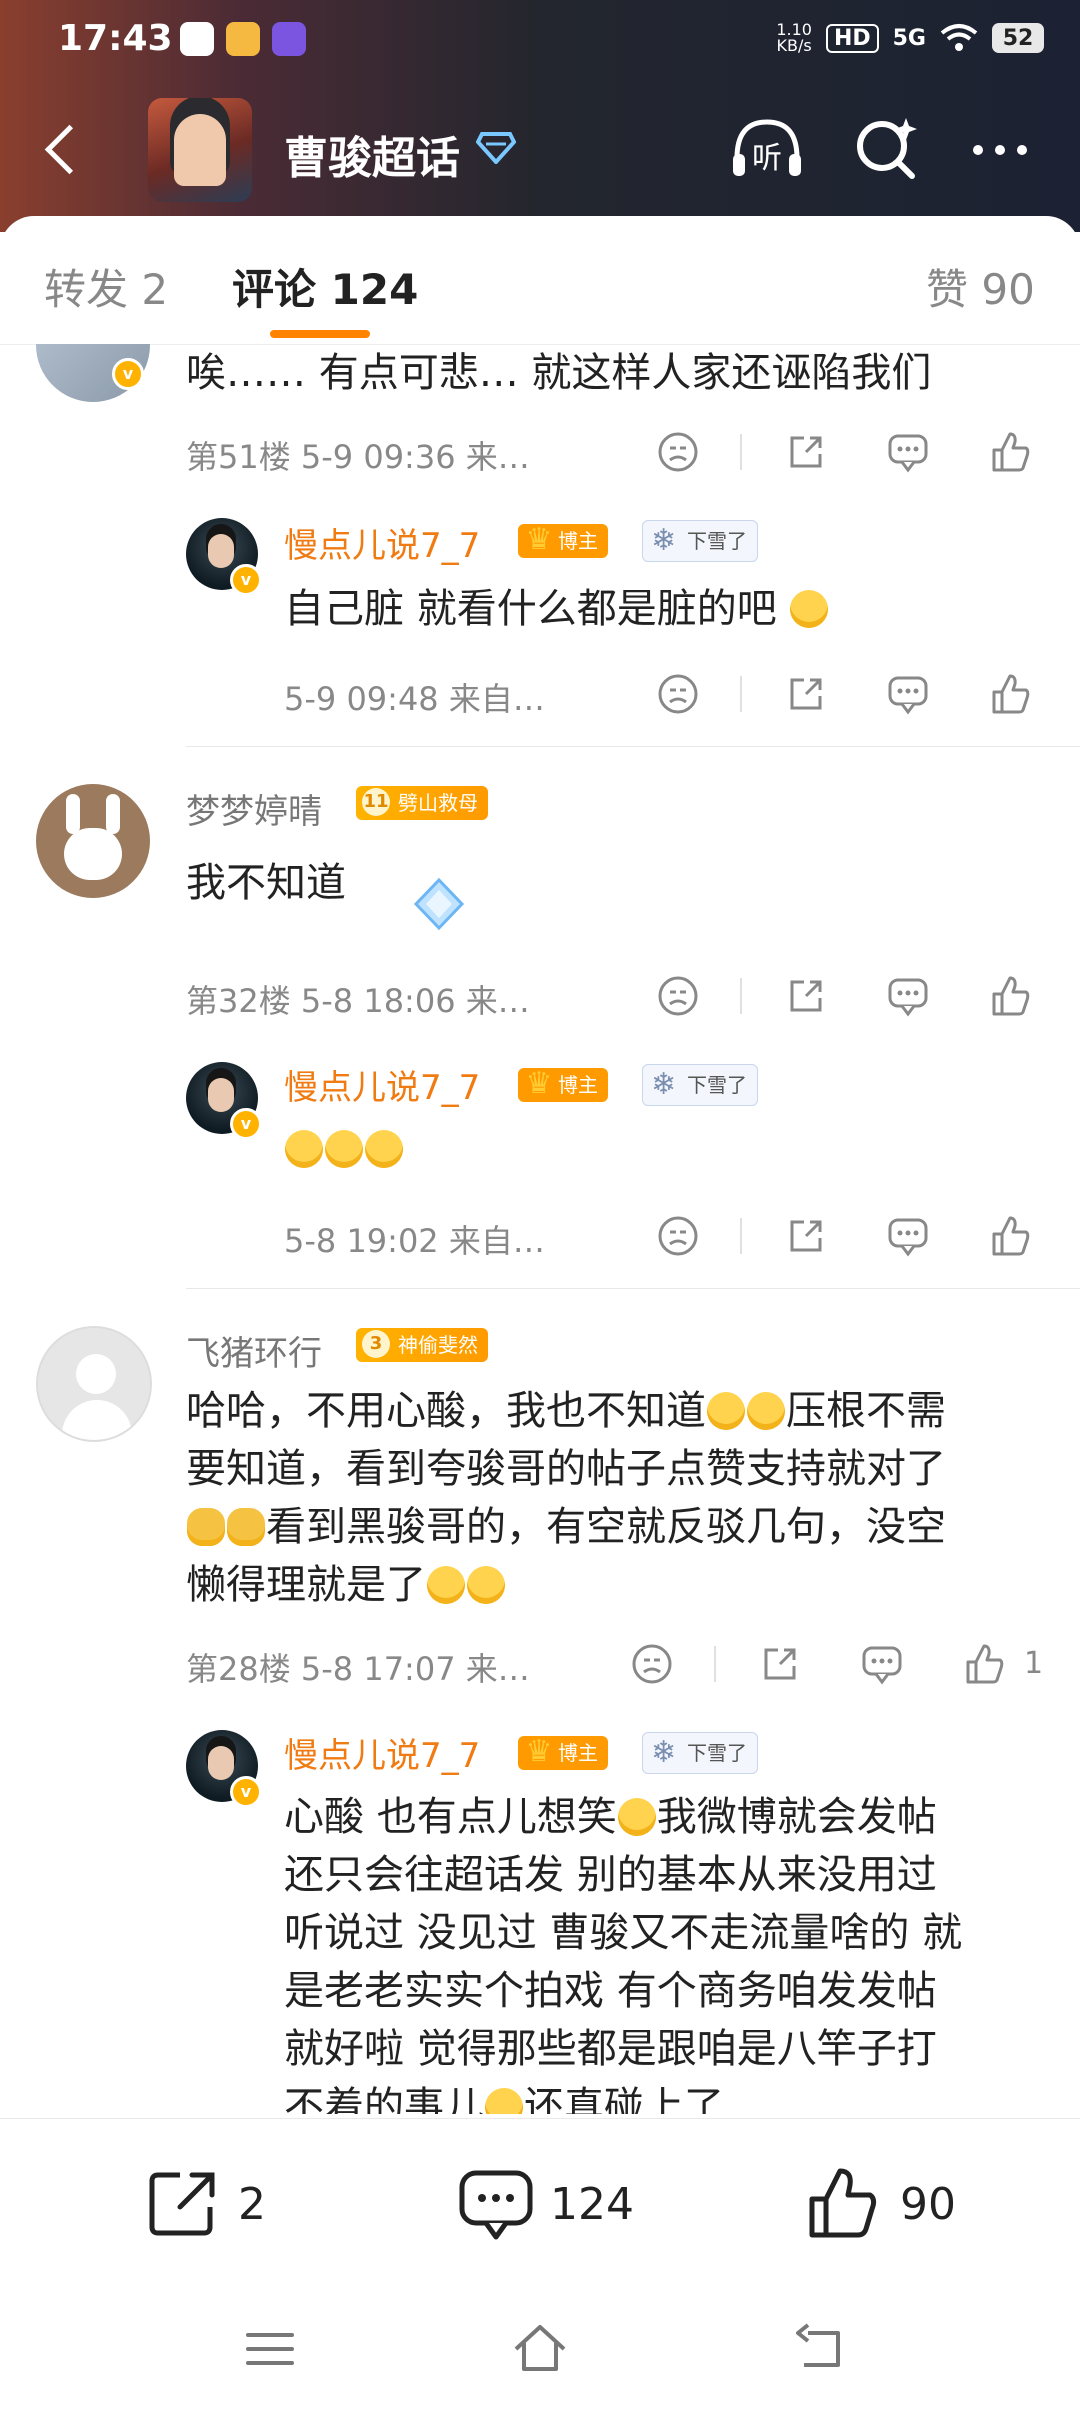  What do you see at coordinates (325, 286) in the screenshot?
I see `tab-comments: 评论 124` at bounding box center [325, 286].